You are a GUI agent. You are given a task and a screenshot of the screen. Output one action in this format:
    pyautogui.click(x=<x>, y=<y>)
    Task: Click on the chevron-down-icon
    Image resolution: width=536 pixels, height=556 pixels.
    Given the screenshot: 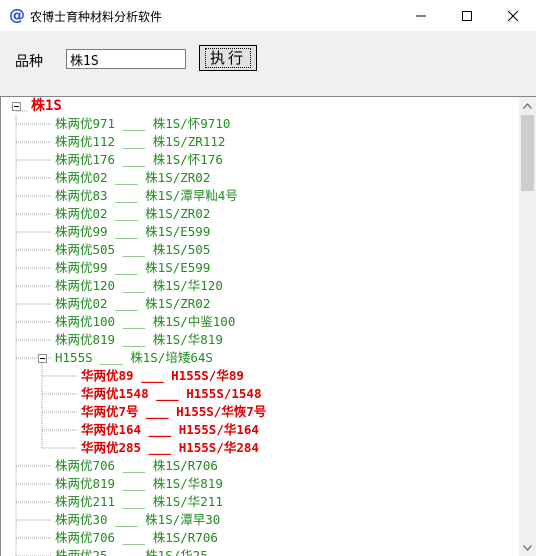 What is the action you would take?
    pyautogui.click(x=527, y=547)
    